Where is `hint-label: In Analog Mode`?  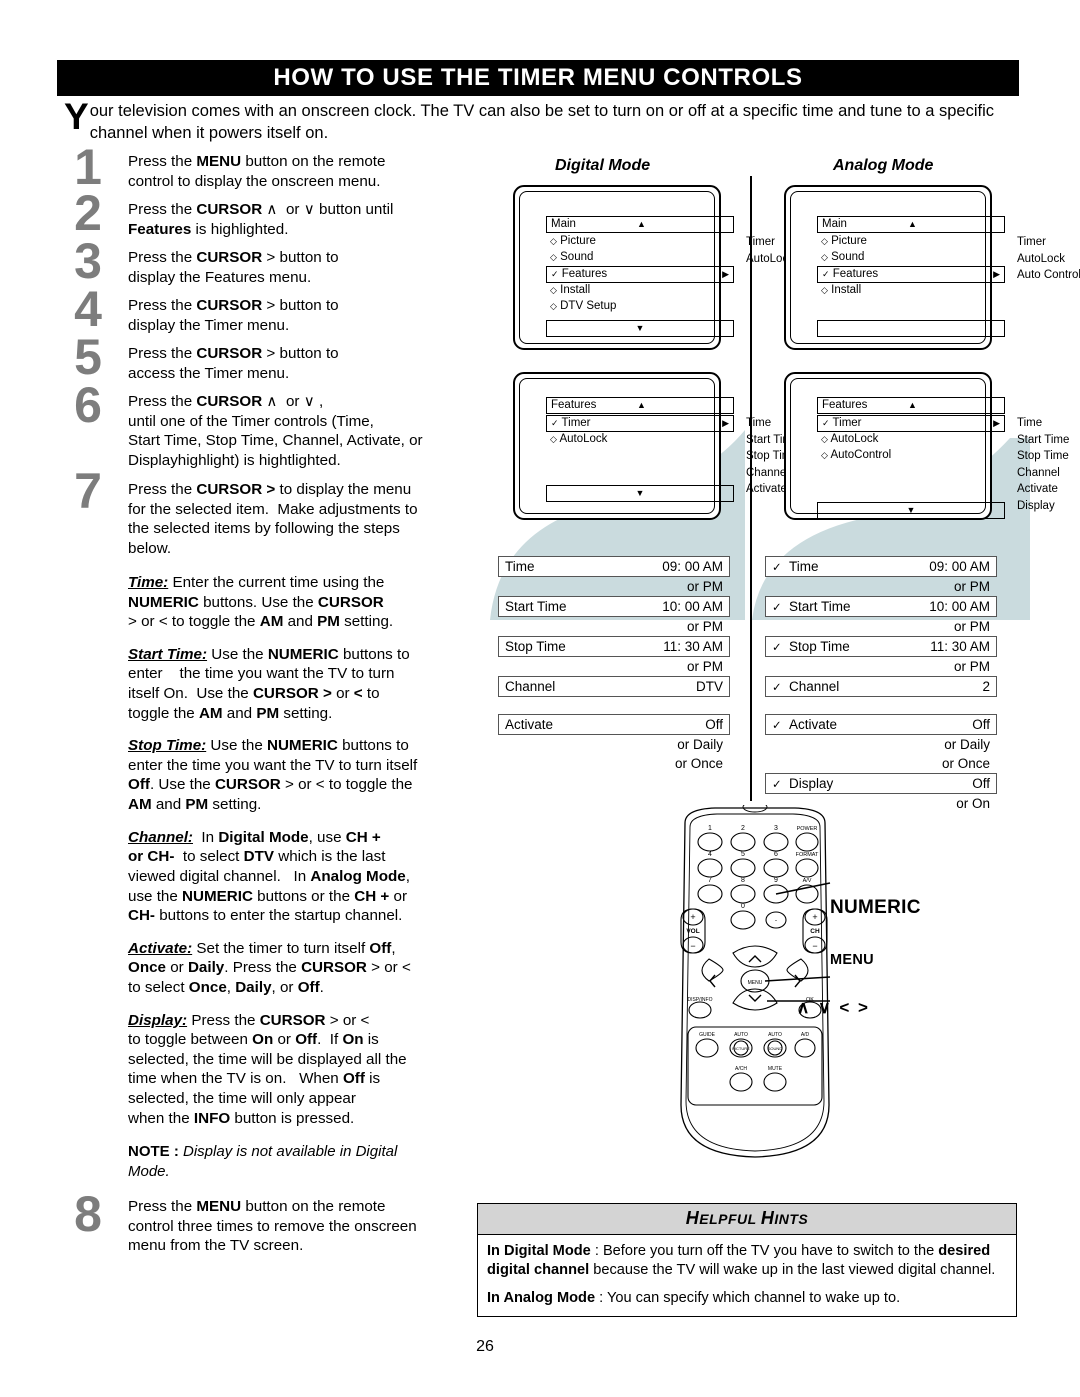 hint-label: In Analog Mode is located at coordinates (541, 1297).